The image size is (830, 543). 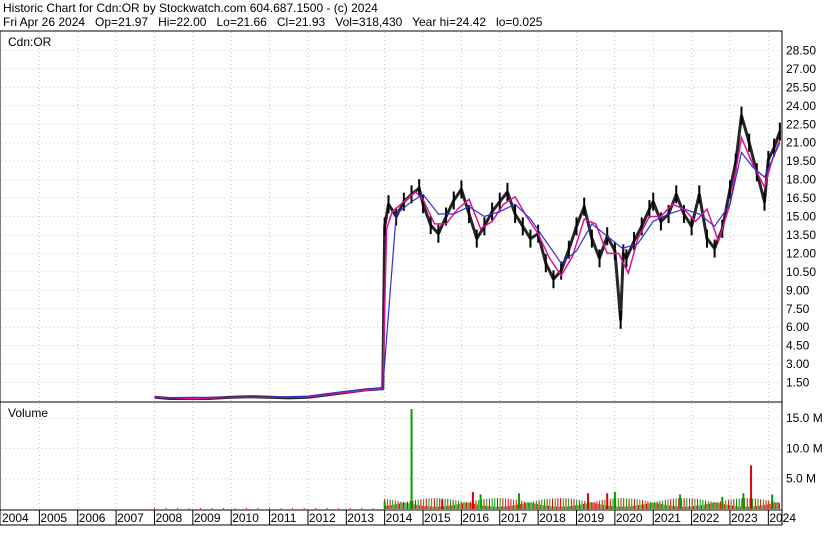 What do you see at coordinates (801, 198) in the screenshot?
I see `price-tick-label: 16.50` at bounding box center [801, 198].